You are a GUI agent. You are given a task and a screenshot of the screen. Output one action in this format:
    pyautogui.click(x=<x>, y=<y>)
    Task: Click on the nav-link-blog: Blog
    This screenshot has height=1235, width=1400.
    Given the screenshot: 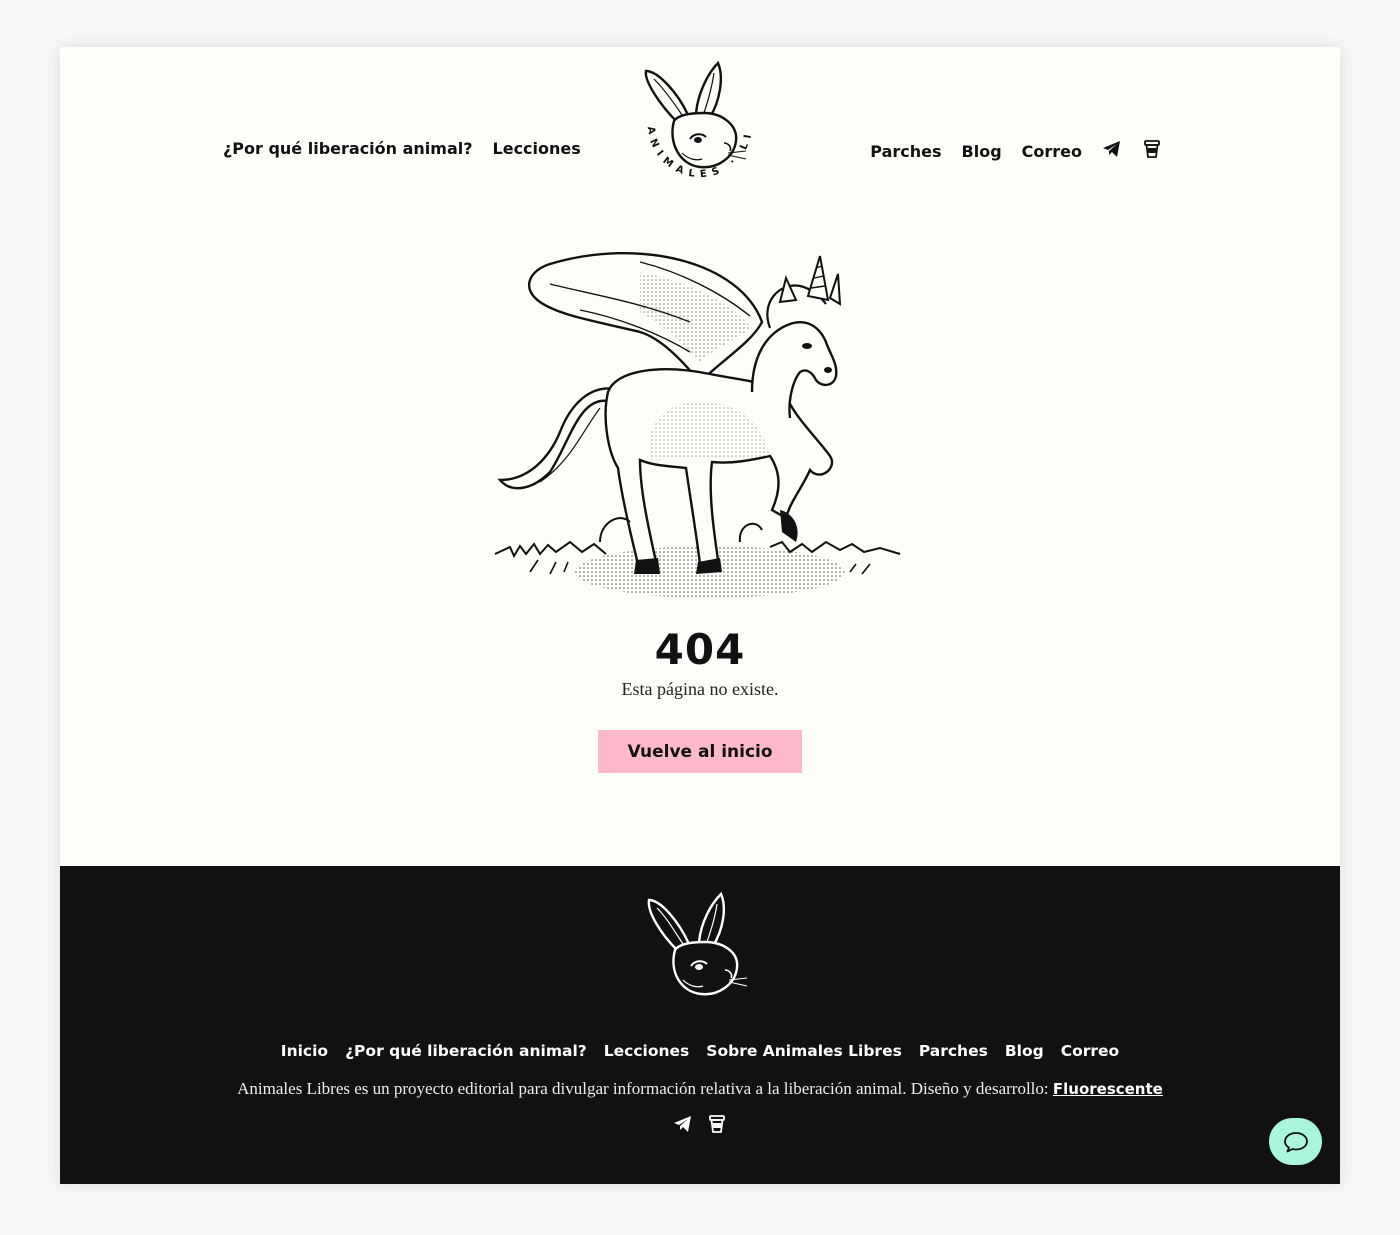 What is the action you would take?
    pyautogui.click(x=982, y=151)
    